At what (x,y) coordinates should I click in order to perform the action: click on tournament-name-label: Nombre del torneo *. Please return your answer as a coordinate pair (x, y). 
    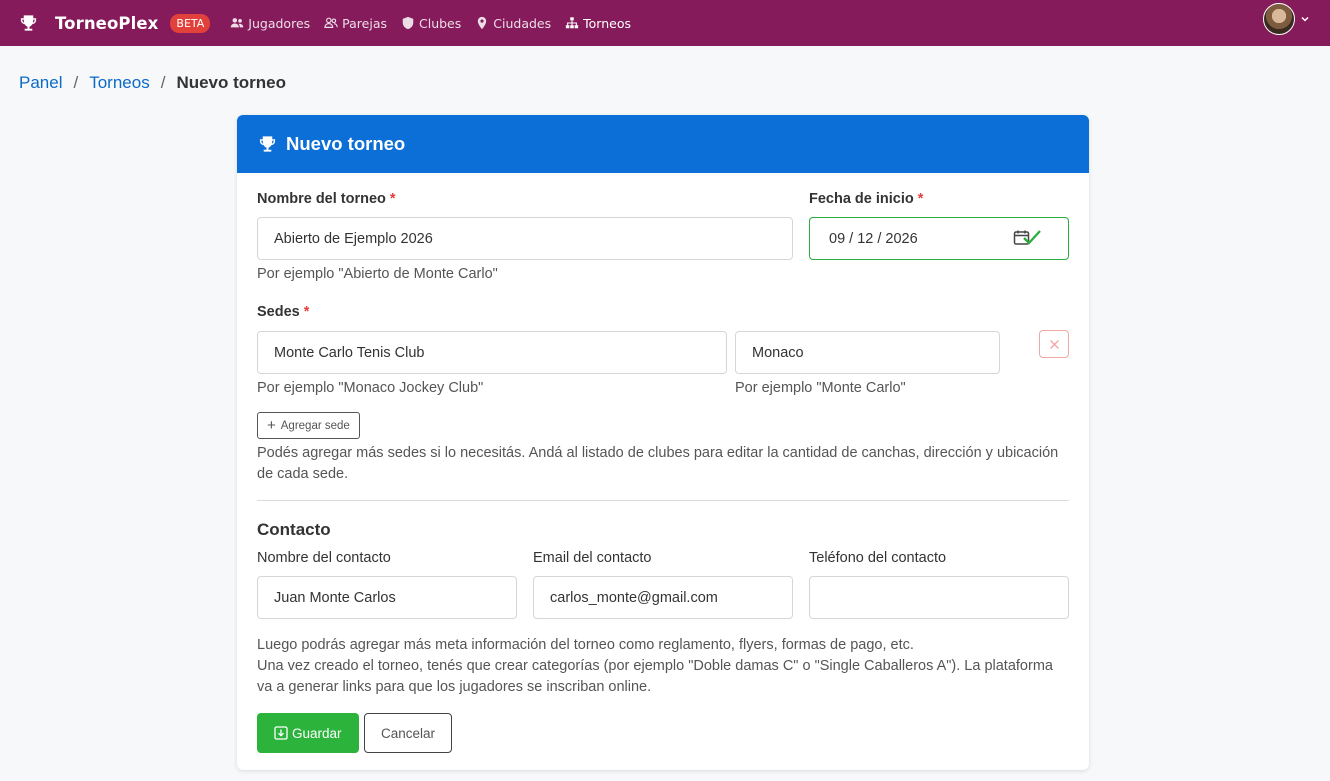
    Looking at the image, I should click on (326, 199).